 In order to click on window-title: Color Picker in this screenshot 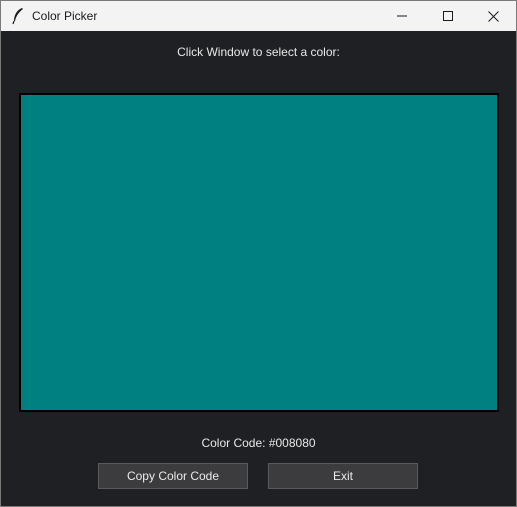, I will do `click(65, 16)`.